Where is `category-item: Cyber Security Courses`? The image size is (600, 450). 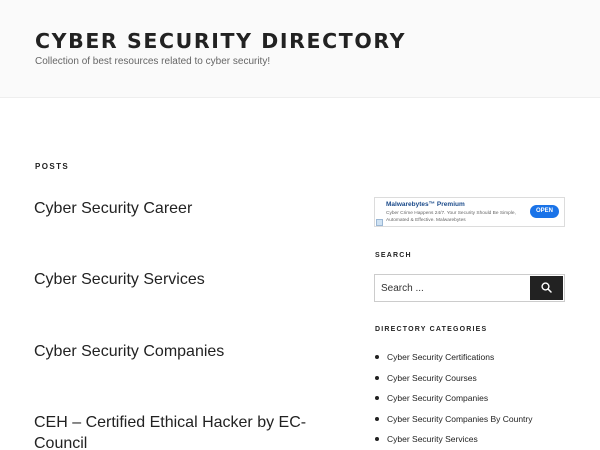 category-item: Cyber Security Courses is located at coordinates (454, 381).